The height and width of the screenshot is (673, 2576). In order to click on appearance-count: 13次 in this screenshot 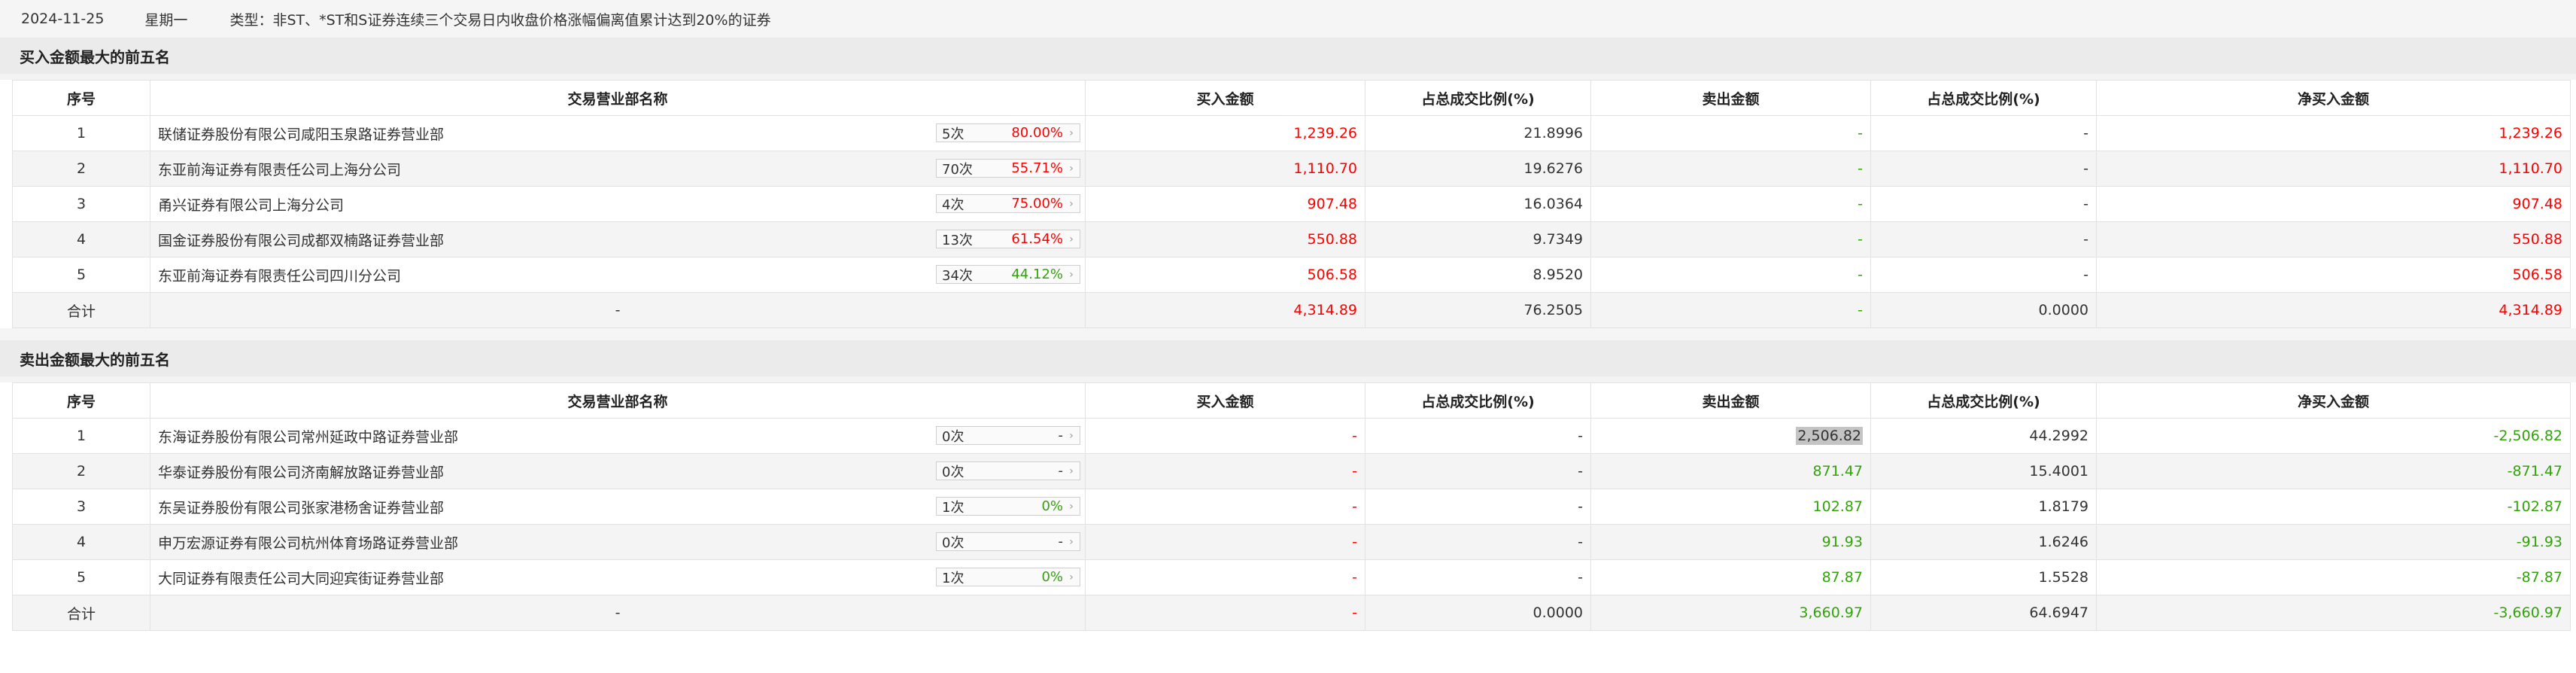, I will do `click(958, 240)`.